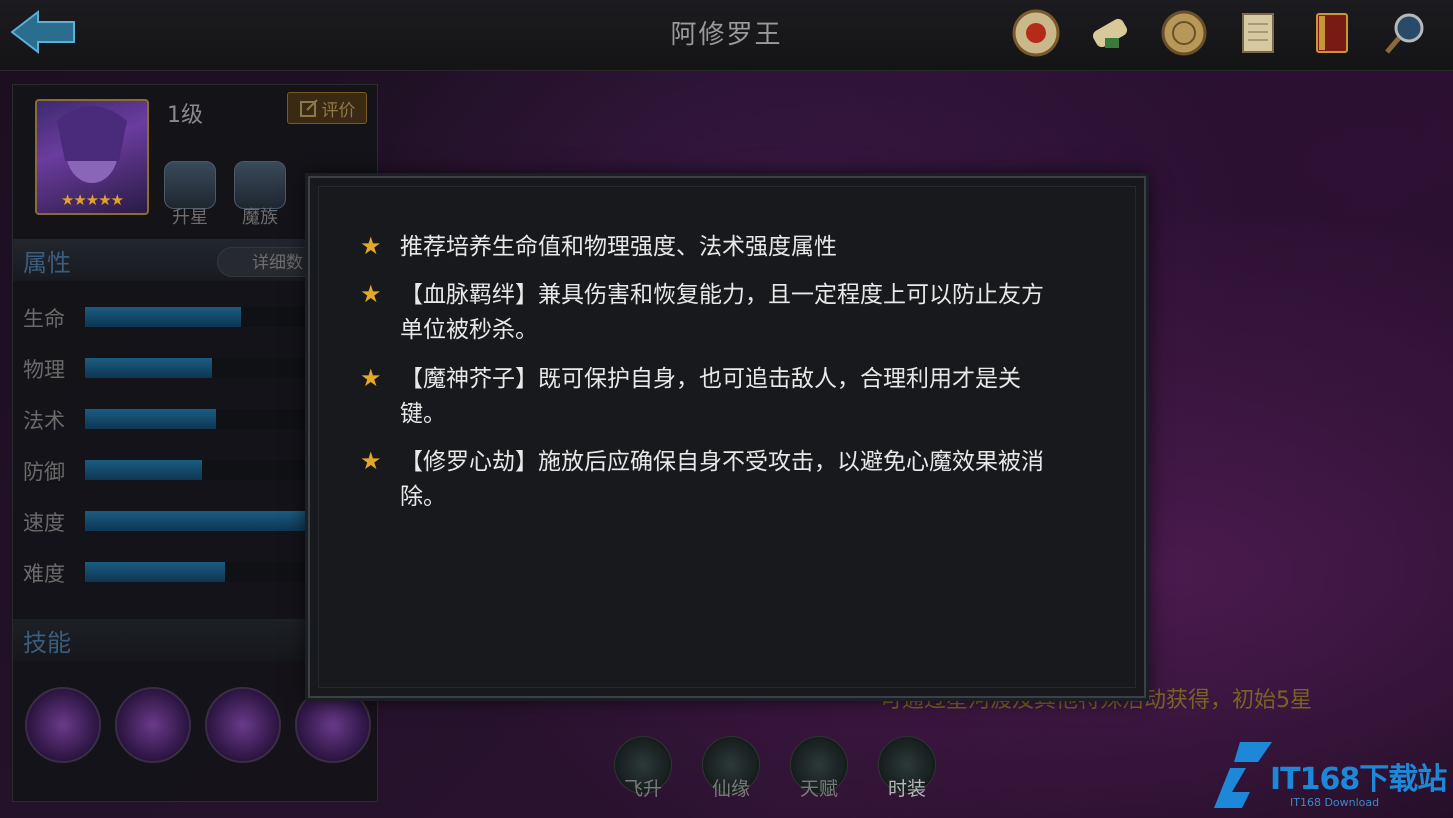 This screenshot has height=818, width=1453. I want to click on tip-text: 【修罗心劫】施放后应确保自身不受攻击，以避免心魔效果被消除。, so click(722, 479).